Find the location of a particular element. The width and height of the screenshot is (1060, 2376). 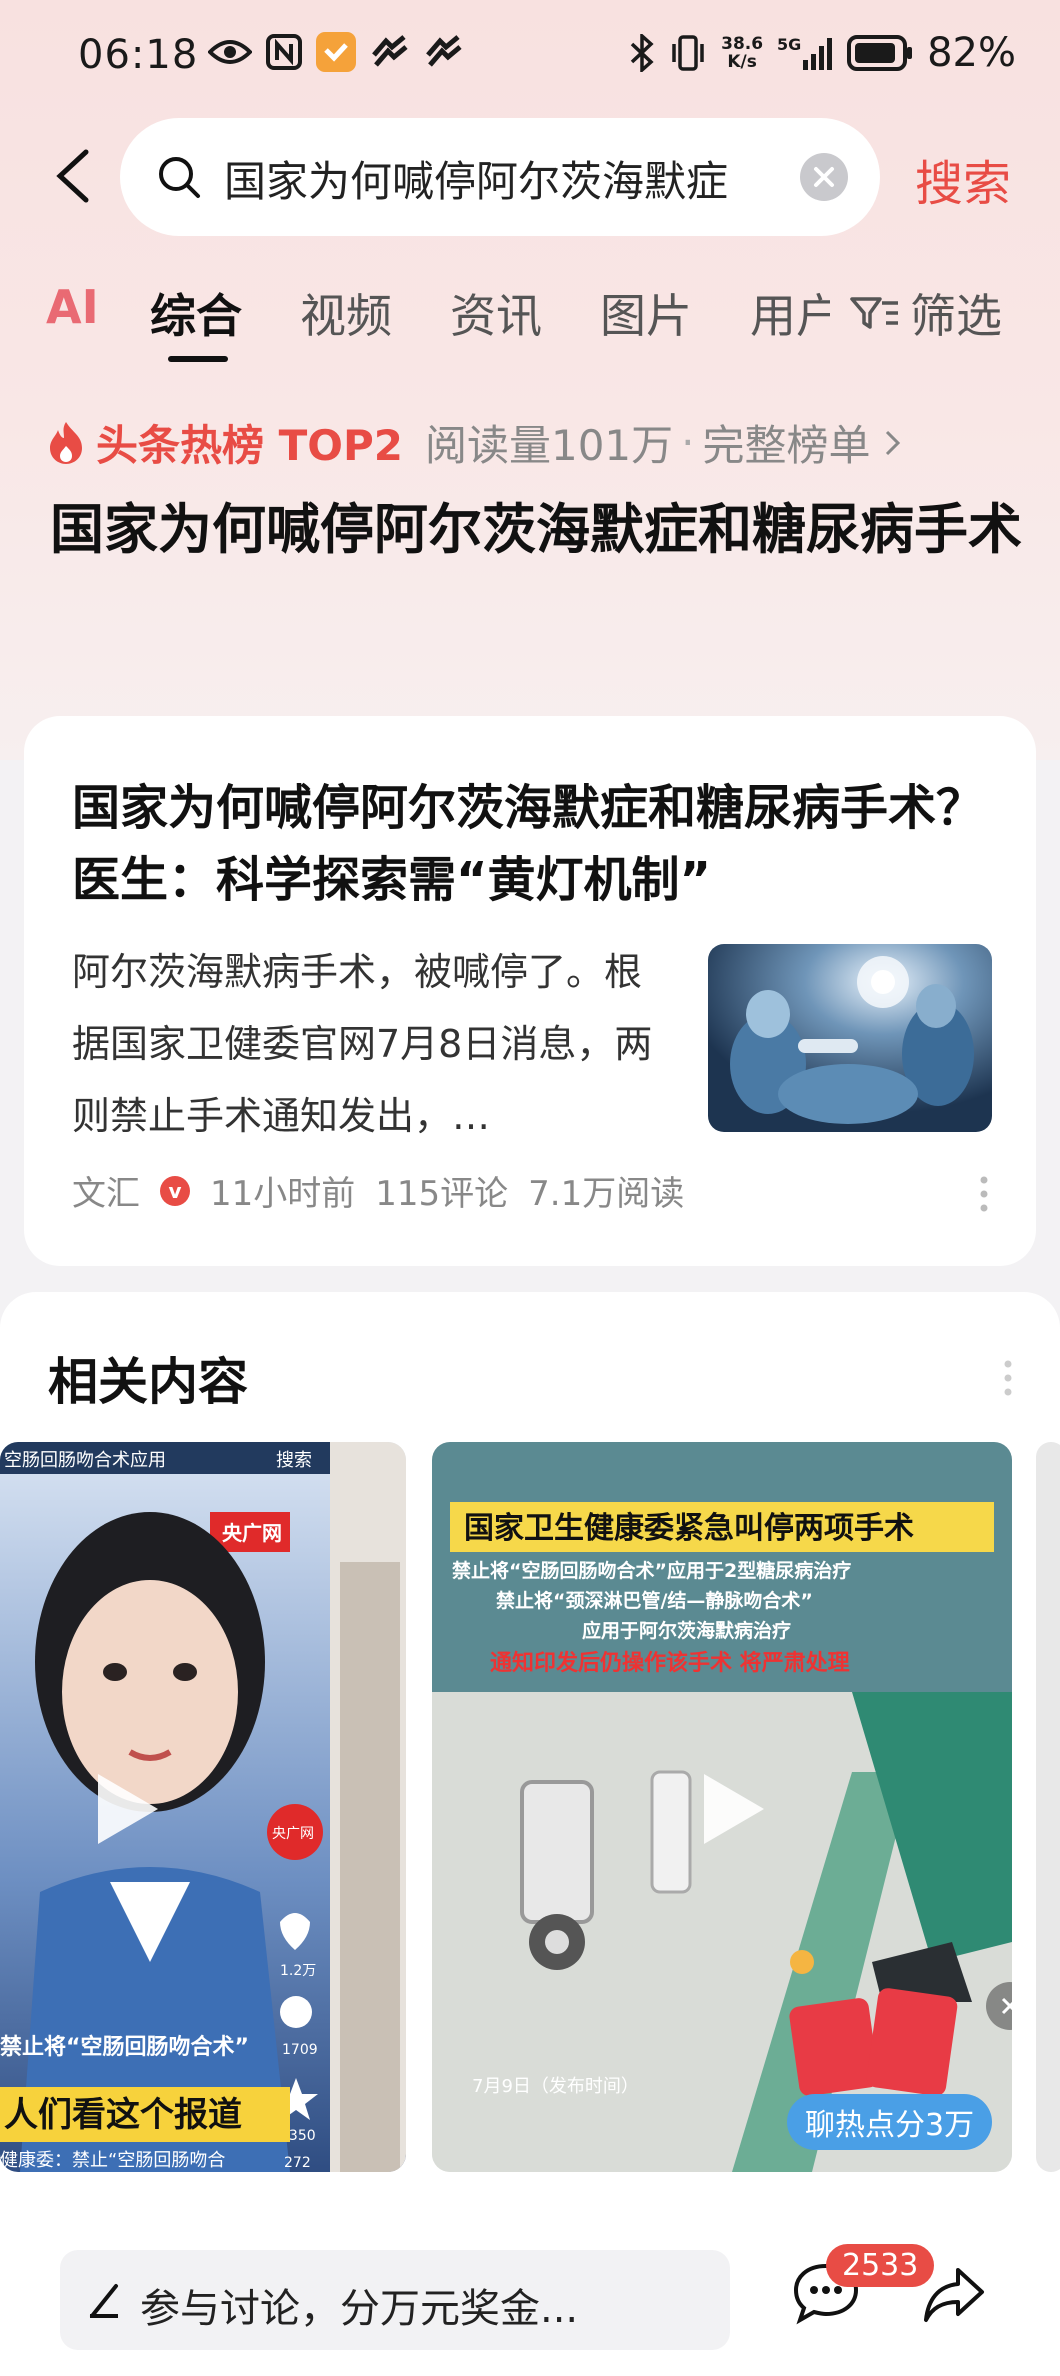

article-reads: 7.1万阅读 is located at coordinates (606, 1194).